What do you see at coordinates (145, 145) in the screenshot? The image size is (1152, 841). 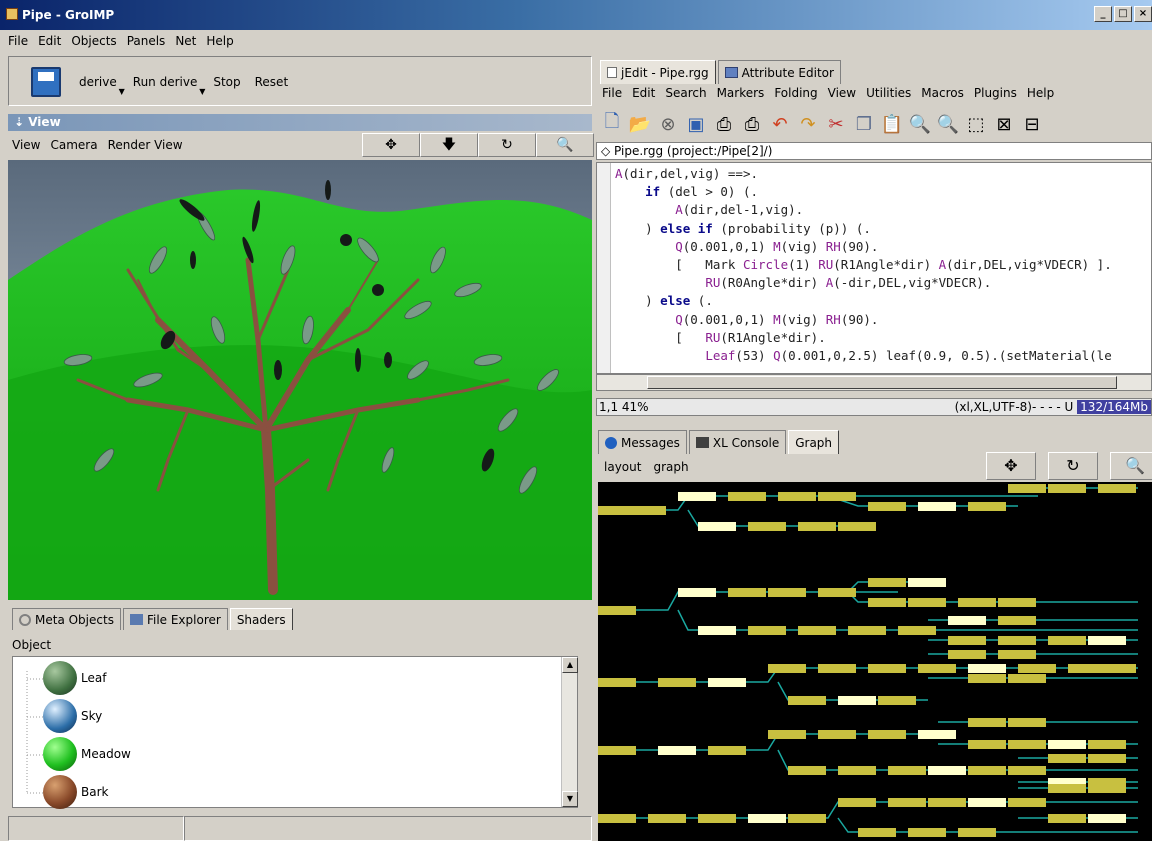 I see `view-menu-render-view: Render View` at bounding box center [145, 145].